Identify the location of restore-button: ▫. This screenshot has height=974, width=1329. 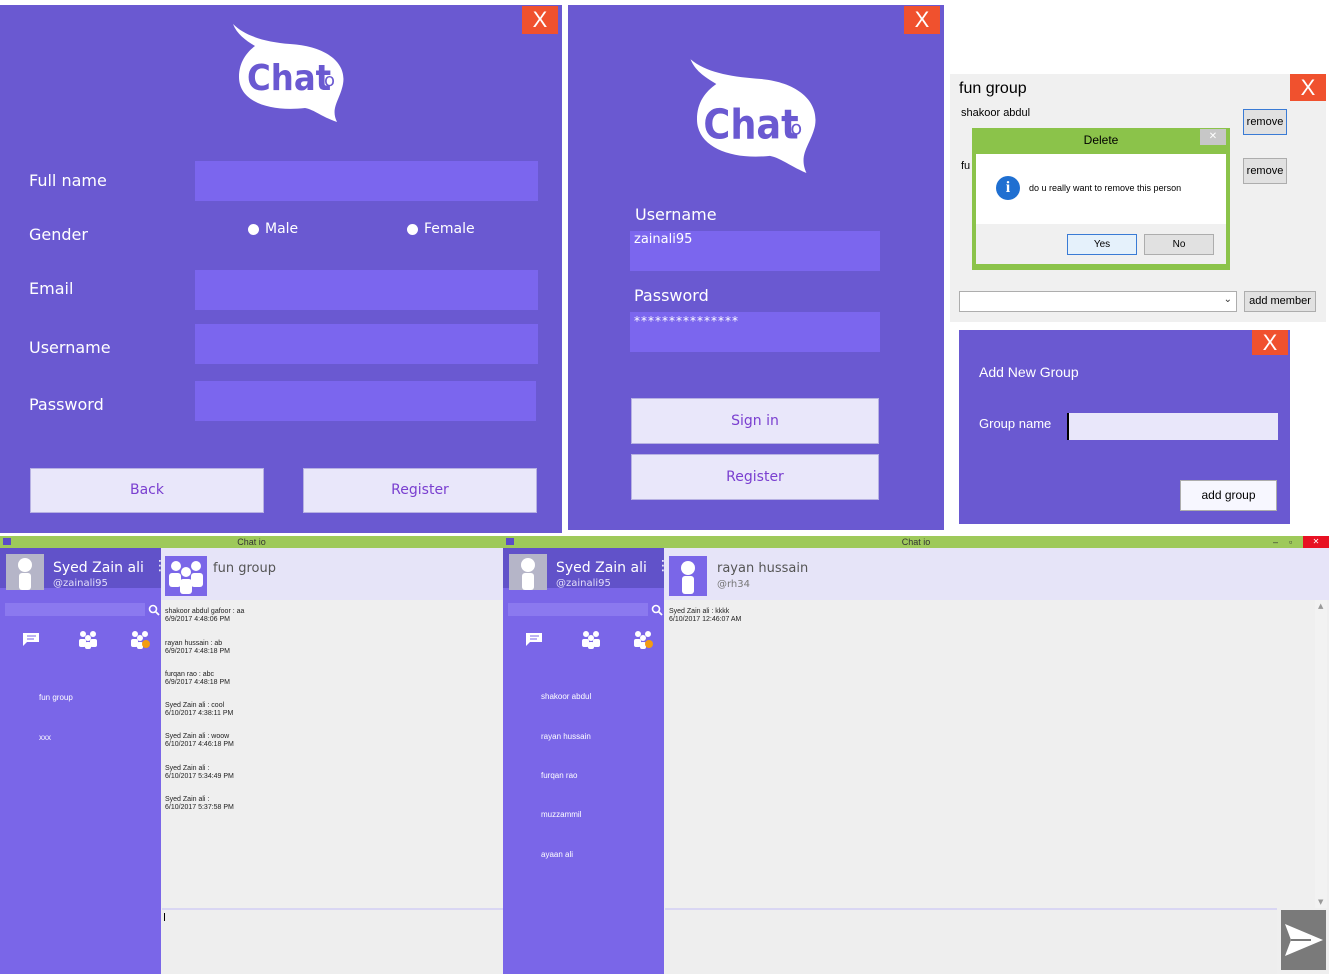
(1290, 542).